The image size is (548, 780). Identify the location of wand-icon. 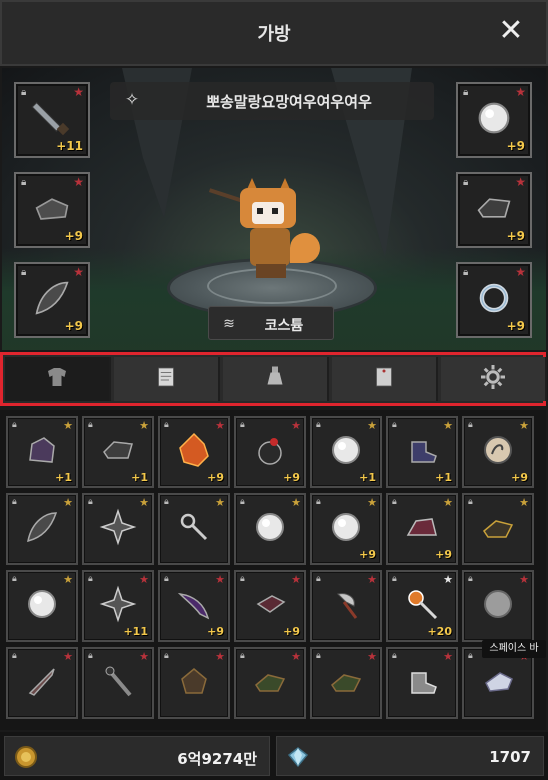
(422, 606).